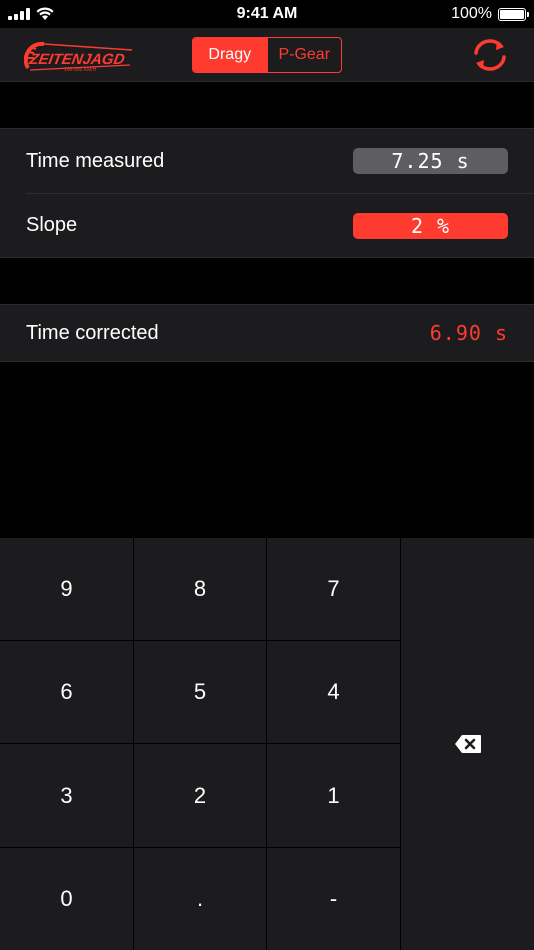  Describe the element at coordinates (334, 898) in the screenshot. I see `key-minus: -` at that location.